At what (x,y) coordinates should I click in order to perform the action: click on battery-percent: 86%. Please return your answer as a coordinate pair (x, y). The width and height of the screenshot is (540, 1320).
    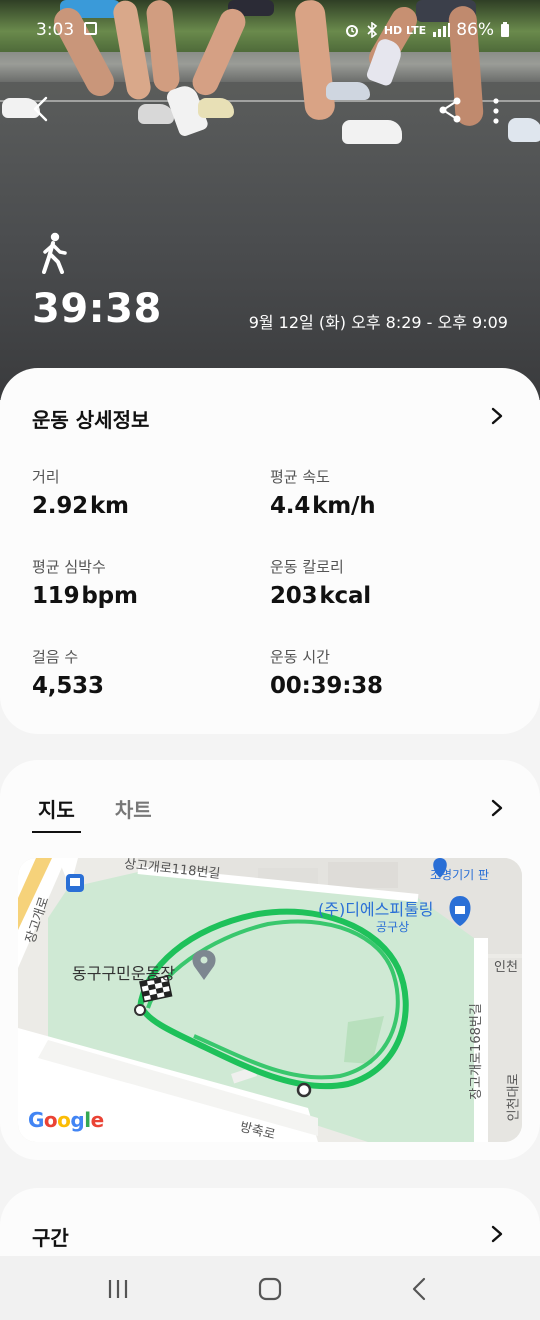
    Looking at the image, I should click on (475, 30).